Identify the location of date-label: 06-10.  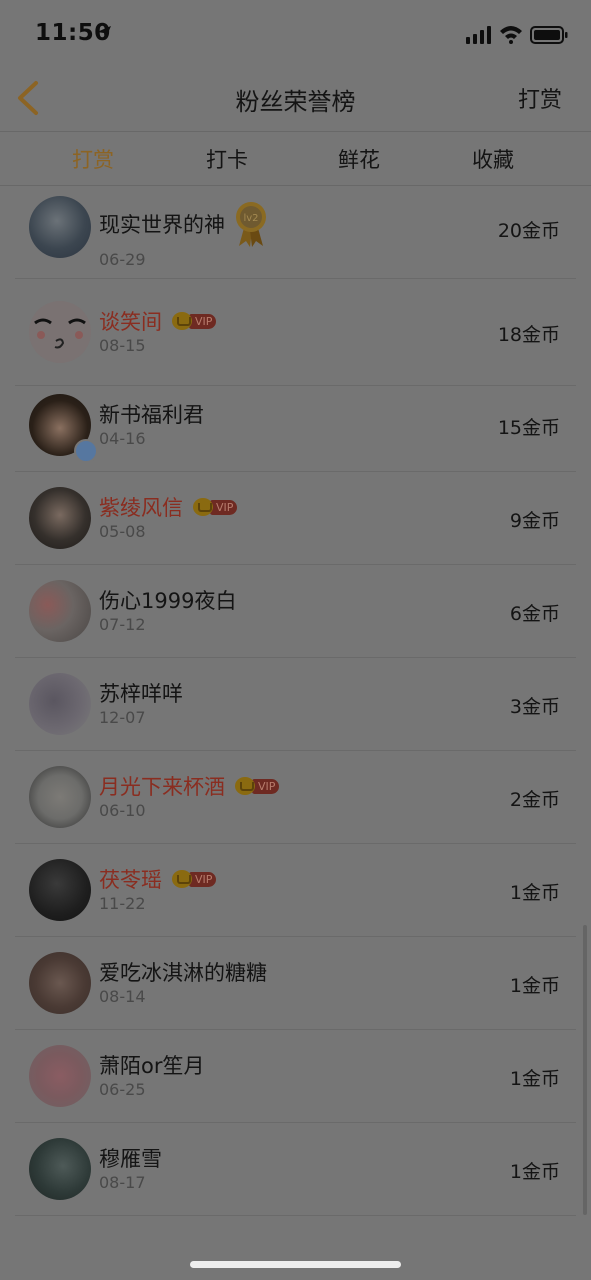
(122, 810).